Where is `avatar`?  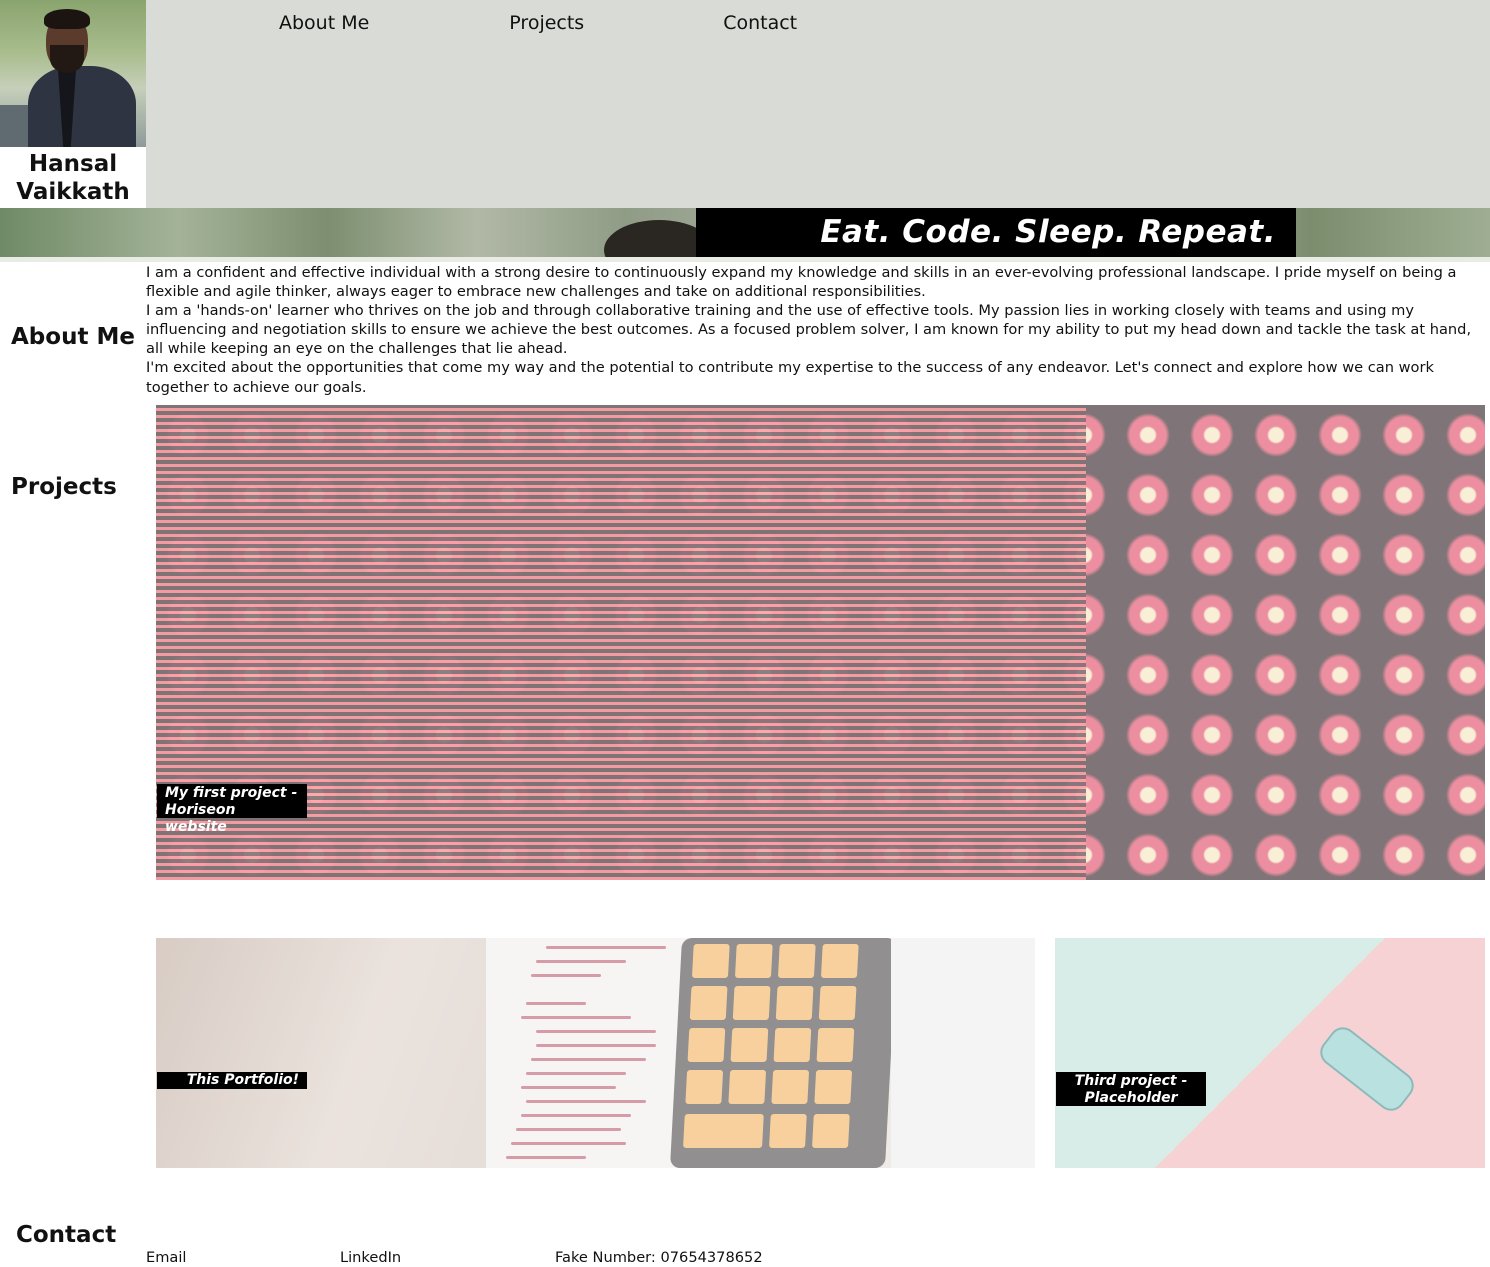 avatar is located at coordinates (73, 73).